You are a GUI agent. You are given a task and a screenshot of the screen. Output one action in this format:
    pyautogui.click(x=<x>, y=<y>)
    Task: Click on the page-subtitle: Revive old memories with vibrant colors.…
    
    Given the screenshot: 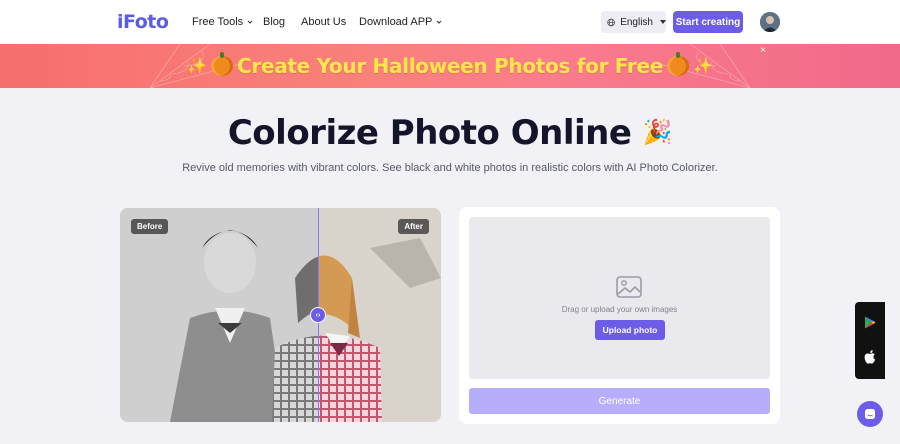 What is the action you would take?
    pyautogui.click(x=450, y=168)
    